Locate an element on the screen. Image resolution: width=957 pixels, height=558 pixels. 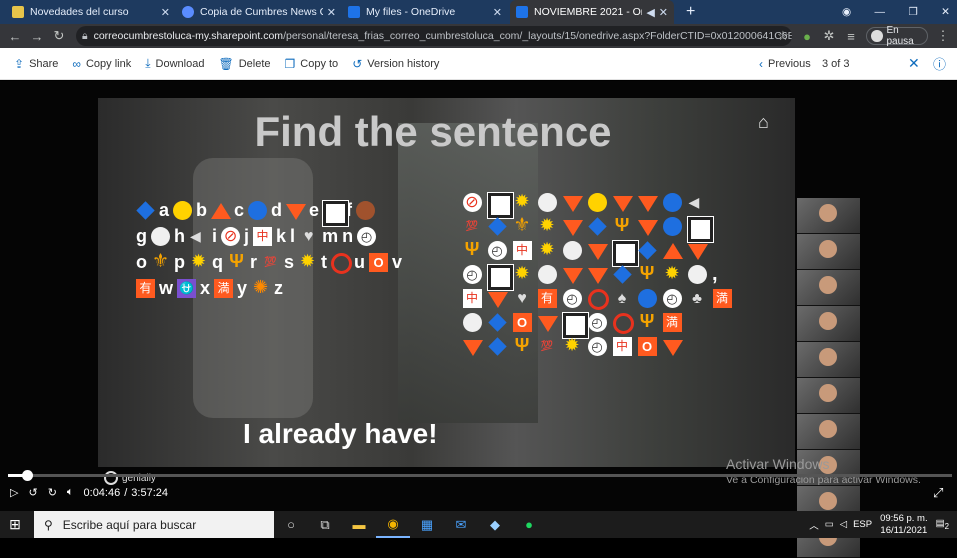
key-letter: o is located at coordinates (141, 261).